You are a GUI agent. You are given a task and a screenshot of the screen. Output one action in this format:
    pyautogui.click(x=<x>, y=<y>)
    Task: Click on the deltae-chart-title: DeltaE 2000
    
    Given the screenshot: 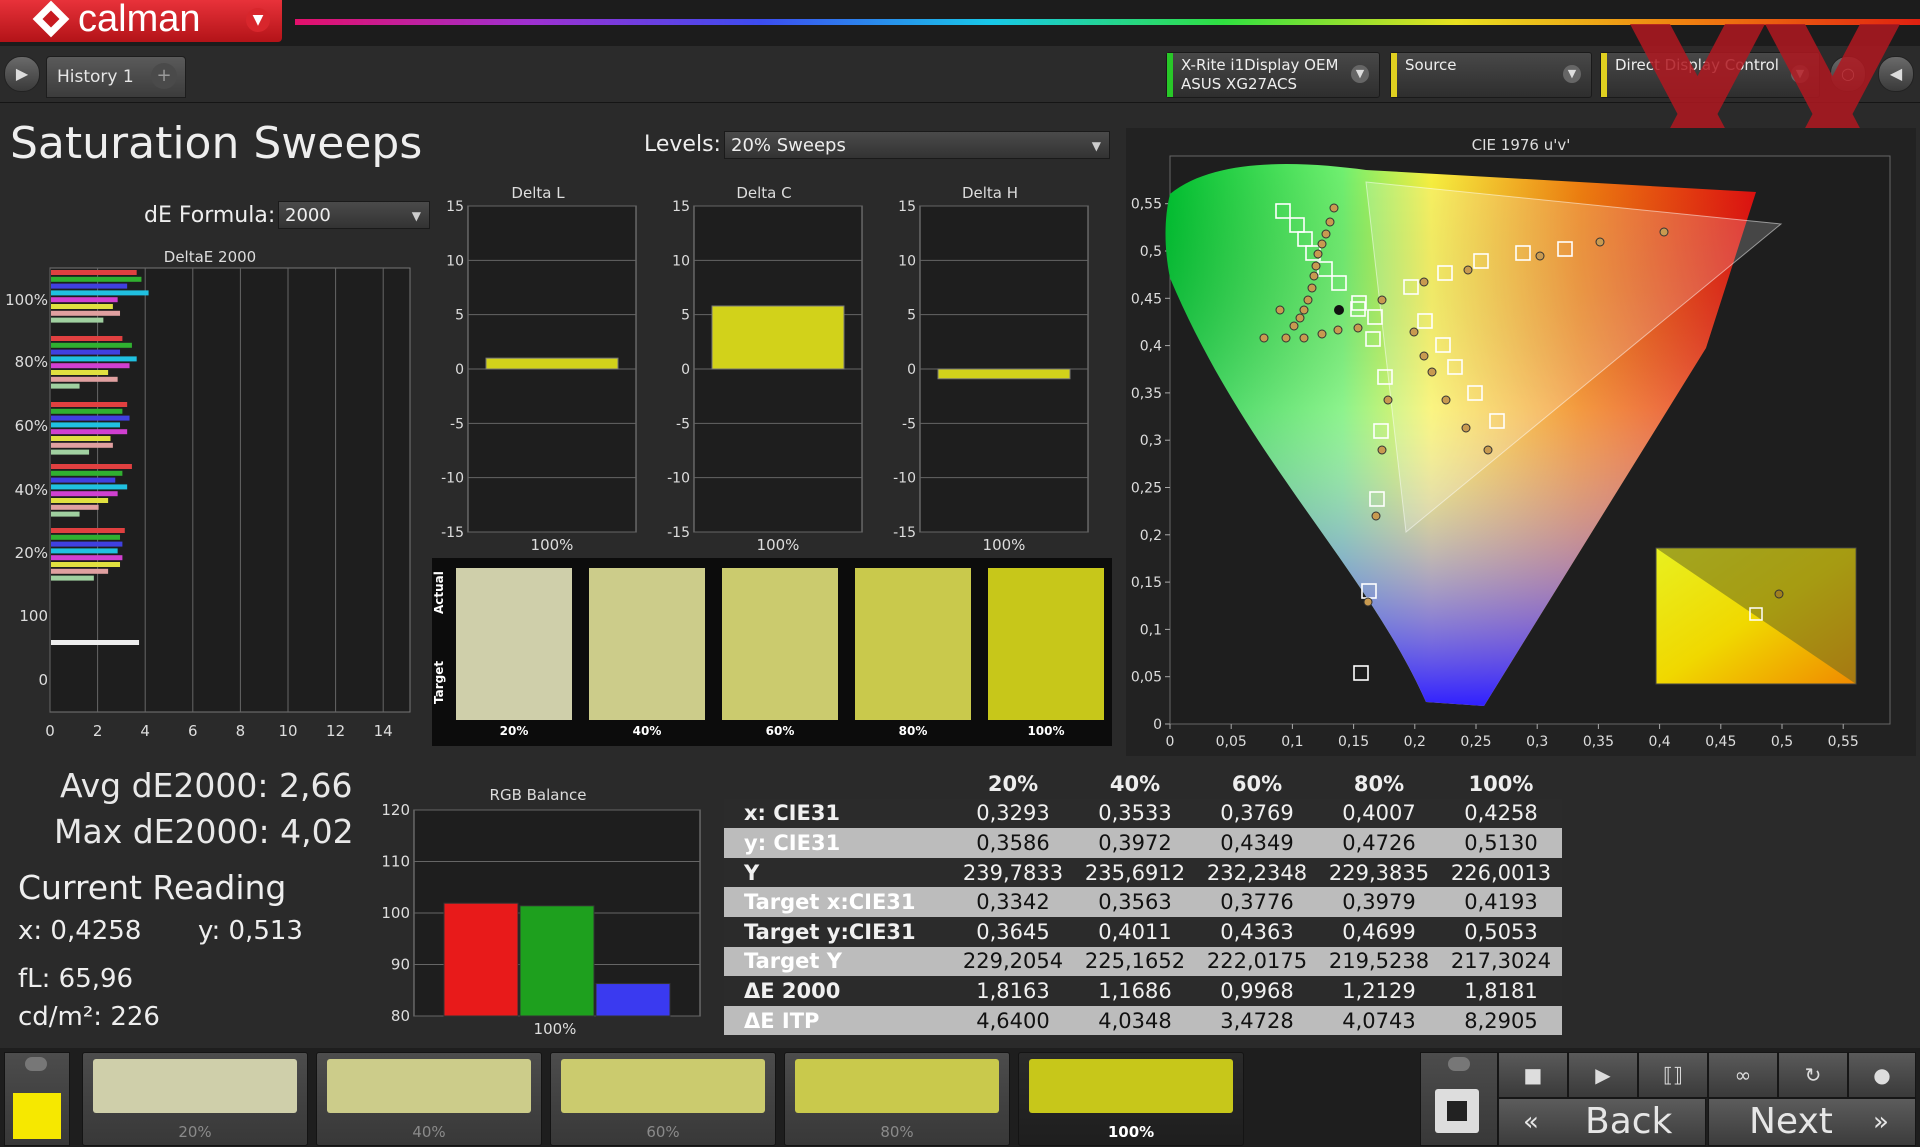 What is the action you would take?
    pyautogui.click(x=210, y=257)
    